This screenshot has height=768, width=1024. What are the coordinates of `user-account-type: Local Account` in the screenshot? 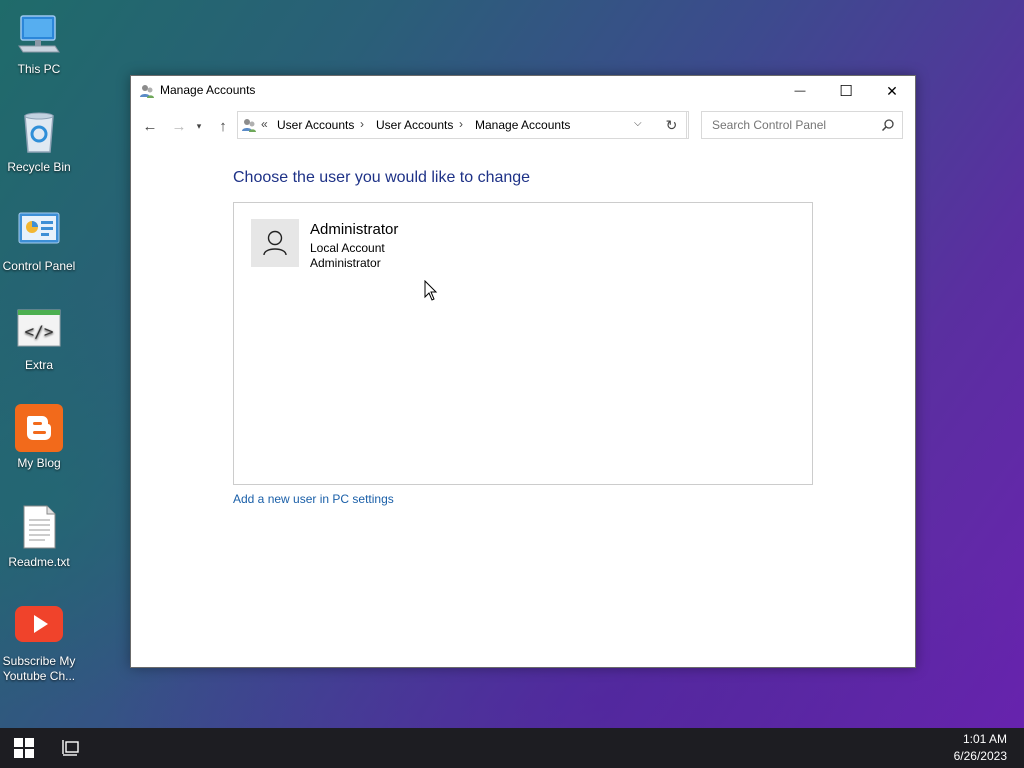 It's located at (347, 248).